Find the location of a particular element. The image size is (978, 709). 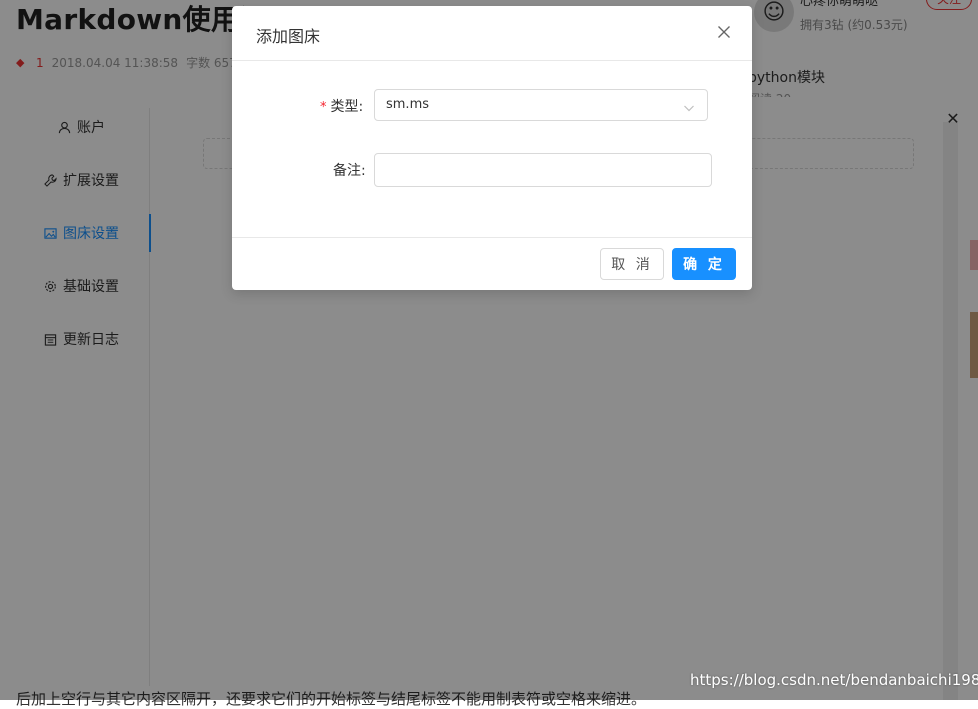

watermark-text: https://blog.csdn.net/bendanbaichi1989 is located at coordinates (834, 680).